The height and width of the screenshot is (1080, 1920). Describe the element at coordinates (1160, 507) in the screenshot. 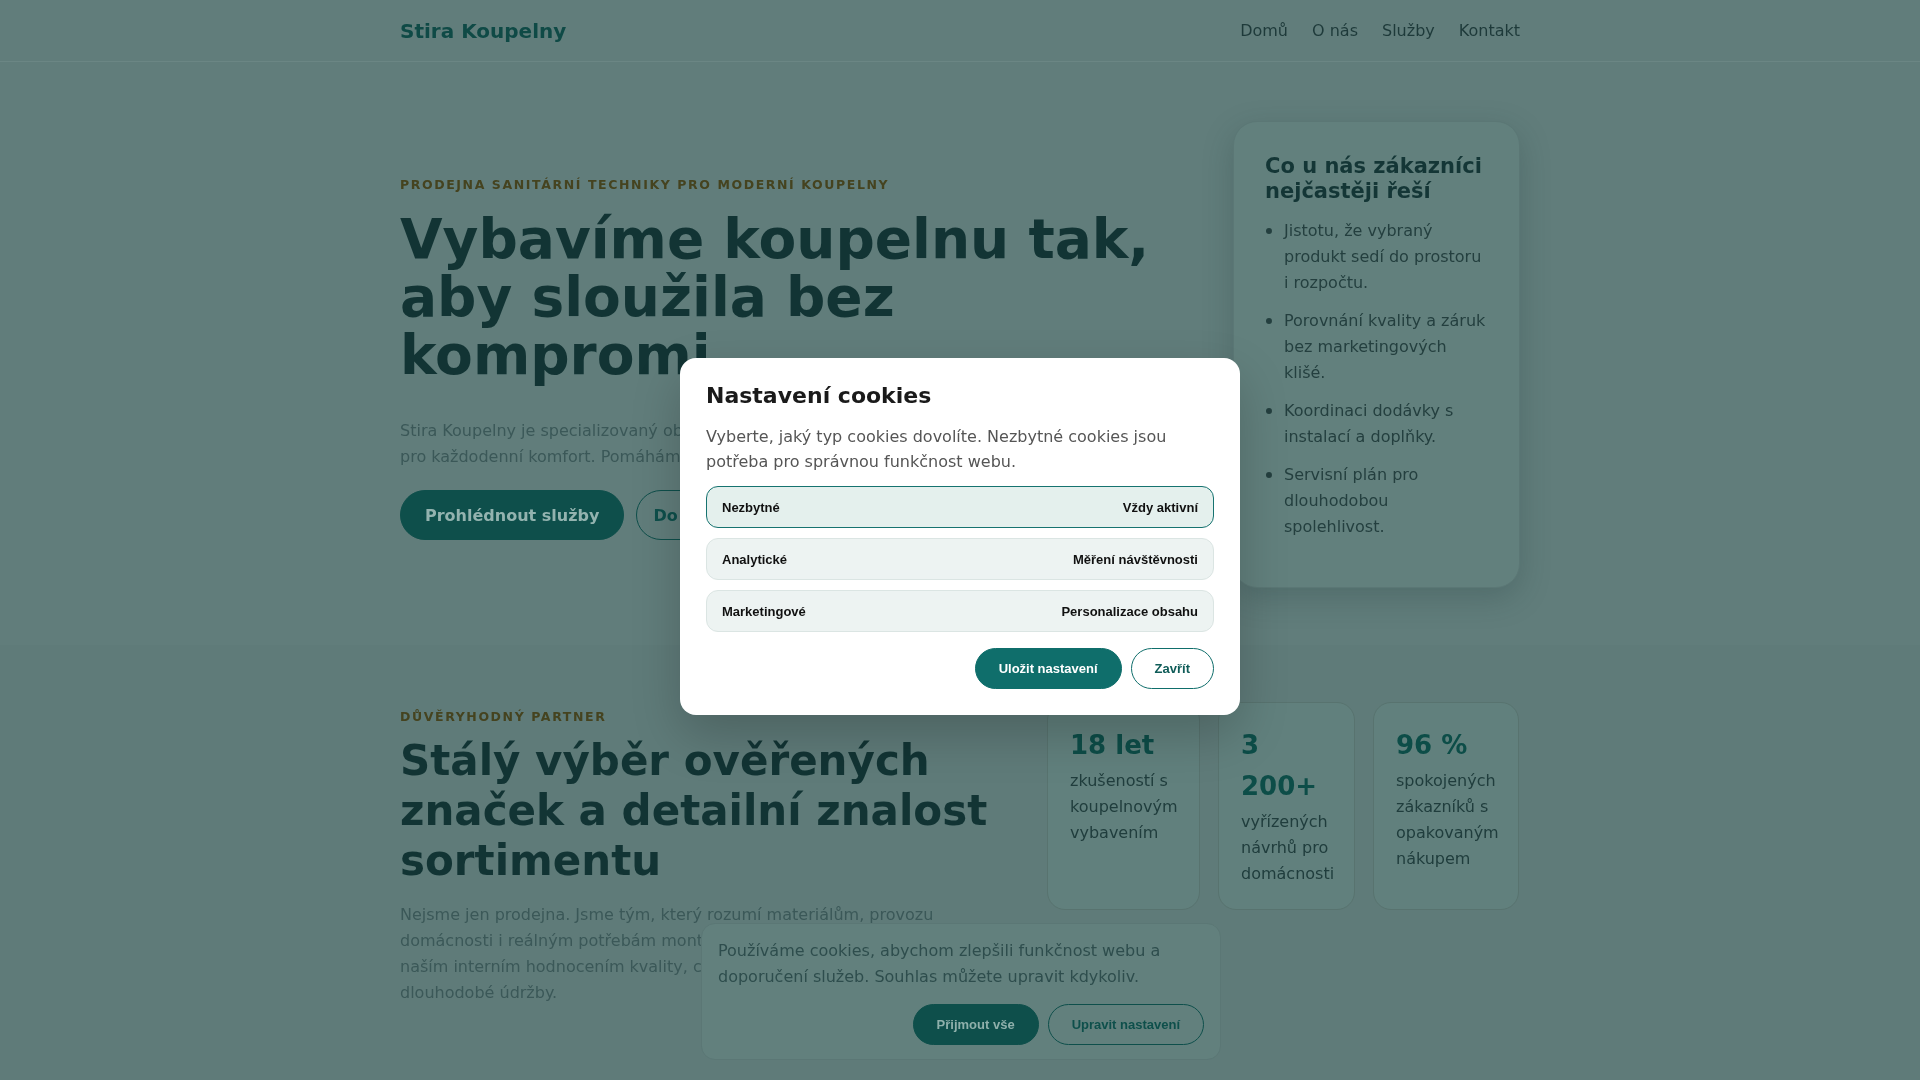

I see `category-status: Vždy aktivní` at that location.